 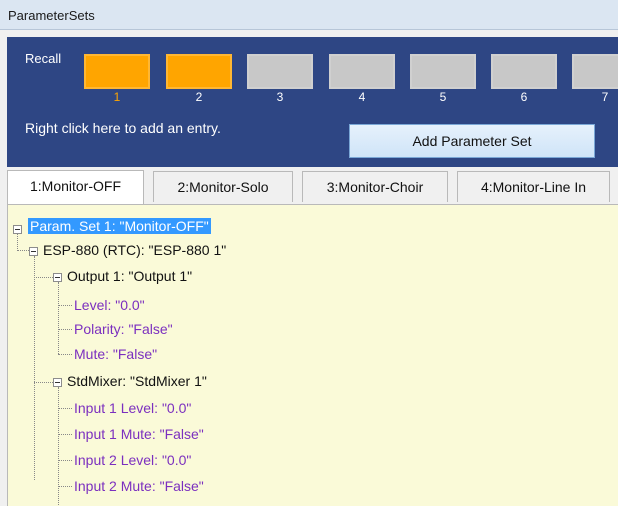 I want to click on recall-slot-number: 3, so click(x=280, y=97).